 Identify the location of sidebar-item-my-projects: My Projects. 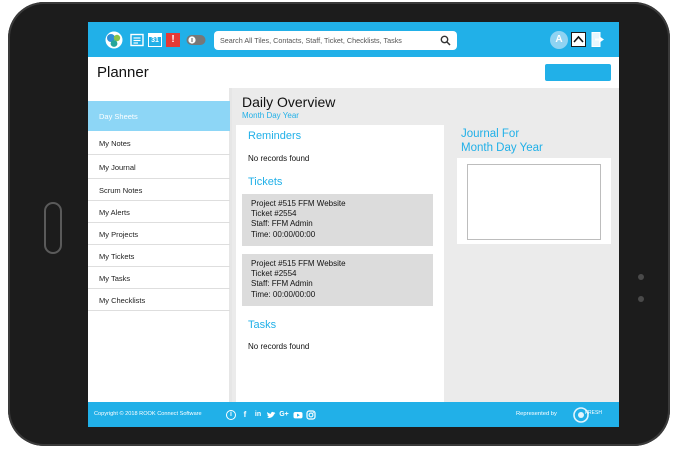
(159, 234).